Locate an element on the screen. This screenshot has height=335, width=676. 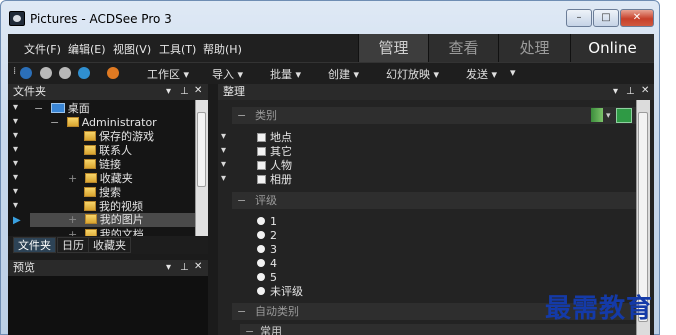
pin-icon: ▶ is located at coordinates (17, 220).